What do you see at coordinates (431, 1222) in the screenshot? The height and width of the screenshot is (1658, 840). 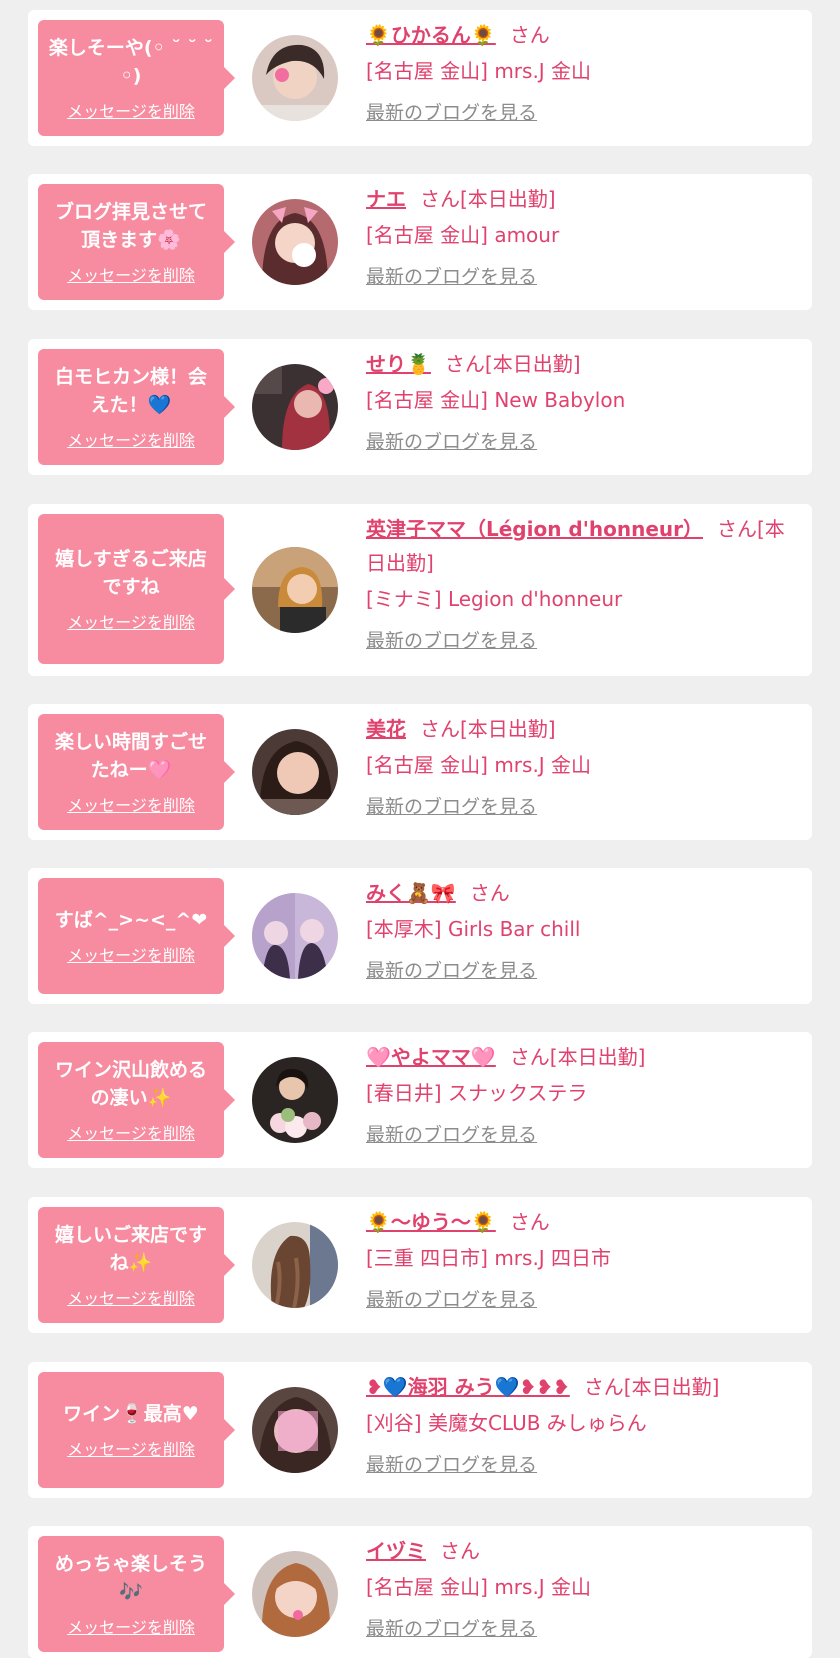 I see `profile-name-link: 🌻〜ゆう〜🌻` at bounding box center [431, 1222].